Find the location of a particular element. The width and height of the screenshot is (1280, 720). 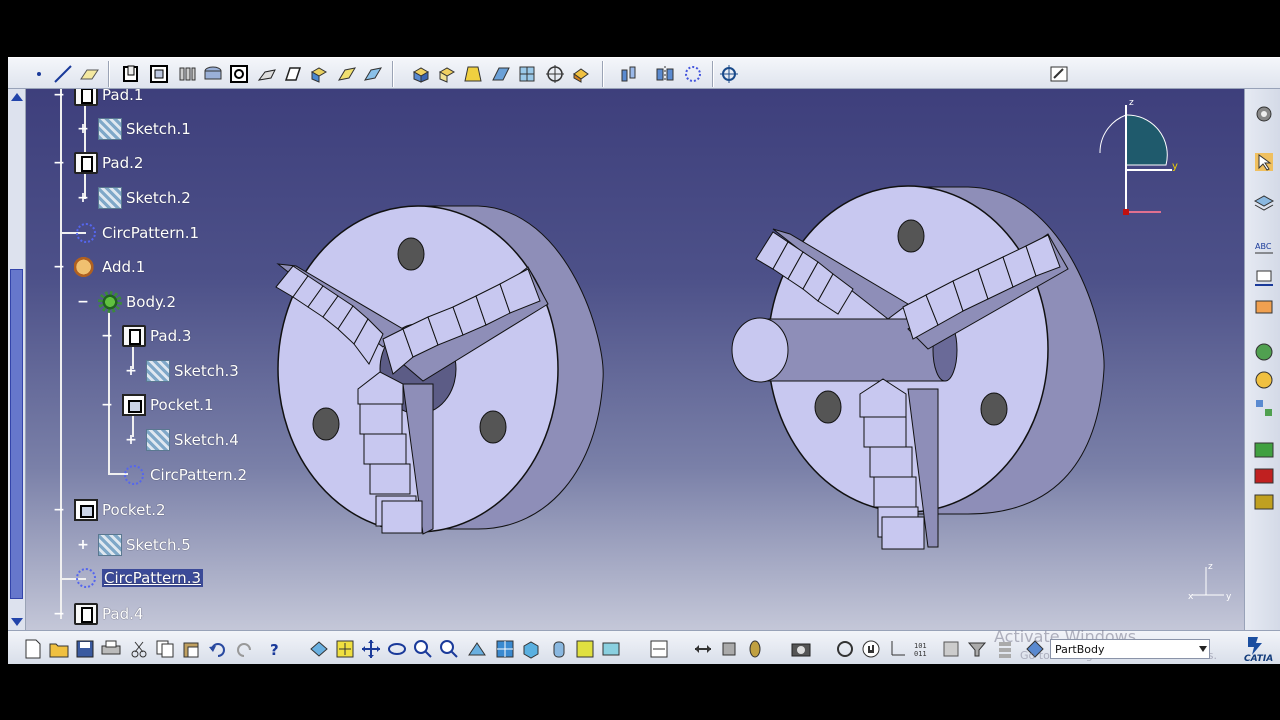

sketcher-icon is located at coordinates (1059, 74).